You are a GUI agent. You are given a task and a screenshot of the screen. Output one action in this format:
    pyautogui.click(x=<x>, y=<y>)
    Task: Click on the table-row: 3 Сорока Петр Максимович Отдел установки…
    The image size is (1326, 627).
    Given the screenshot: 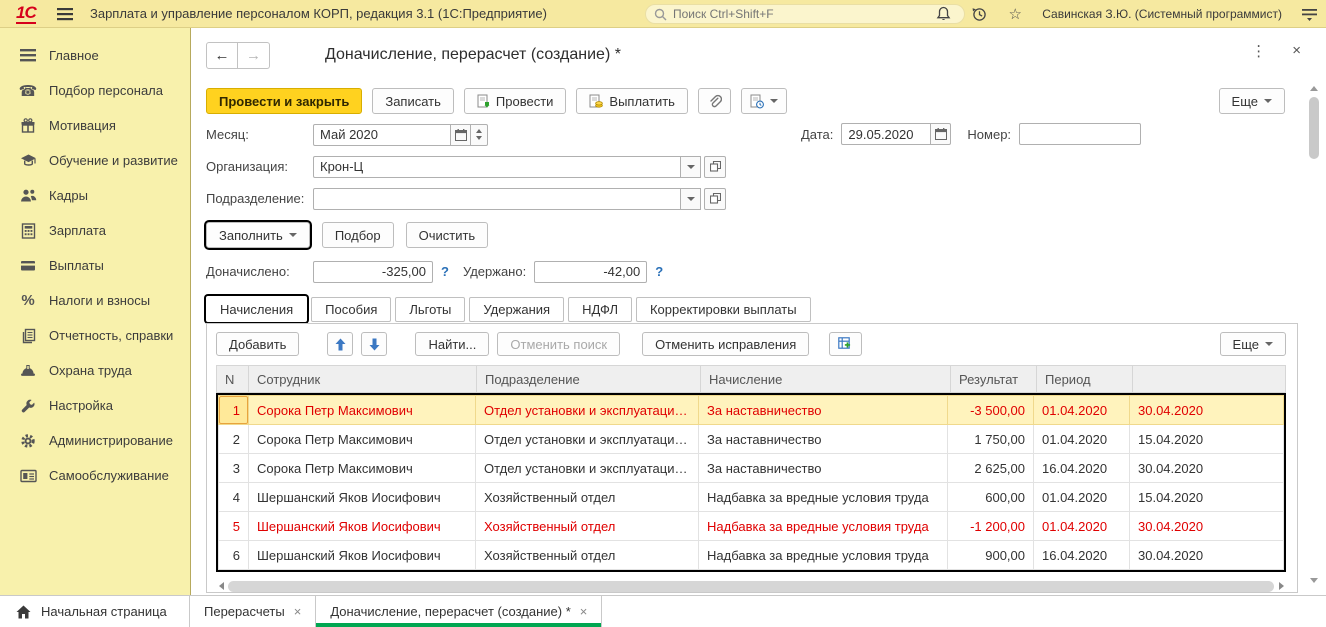 What is the action you would take?
    pyautogui.click(x=751, y=468)
    